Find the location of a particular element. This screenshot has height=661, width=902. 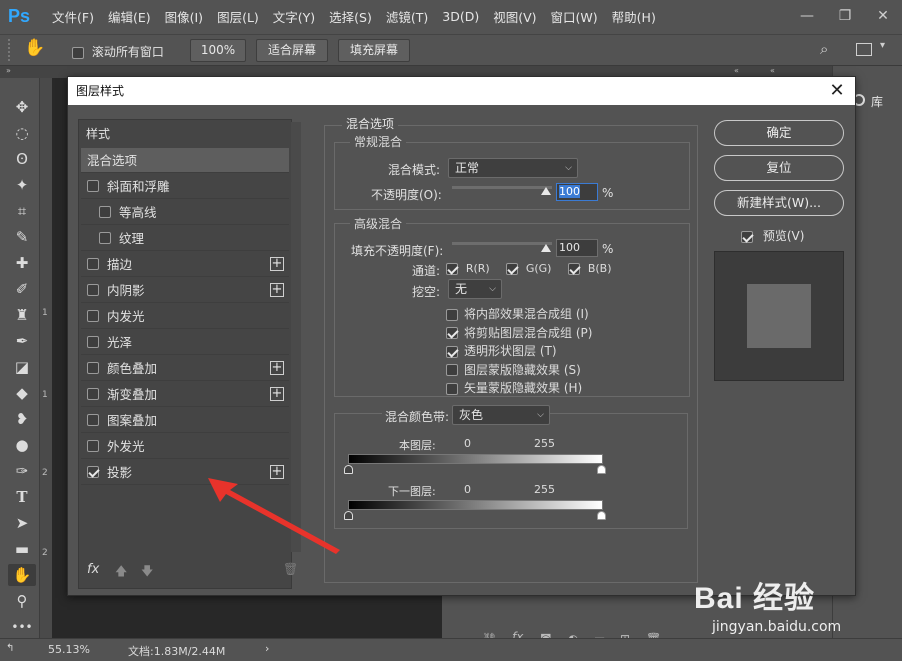

delete-effect-icon: 🗑 is located at coordinates (290, 569).